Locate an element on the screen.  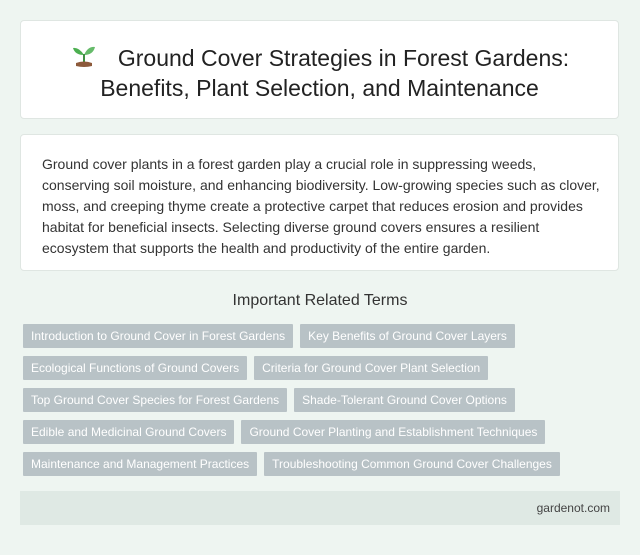
term-tag: Maintenance and Management Practices is located at coordinates (140, 464).